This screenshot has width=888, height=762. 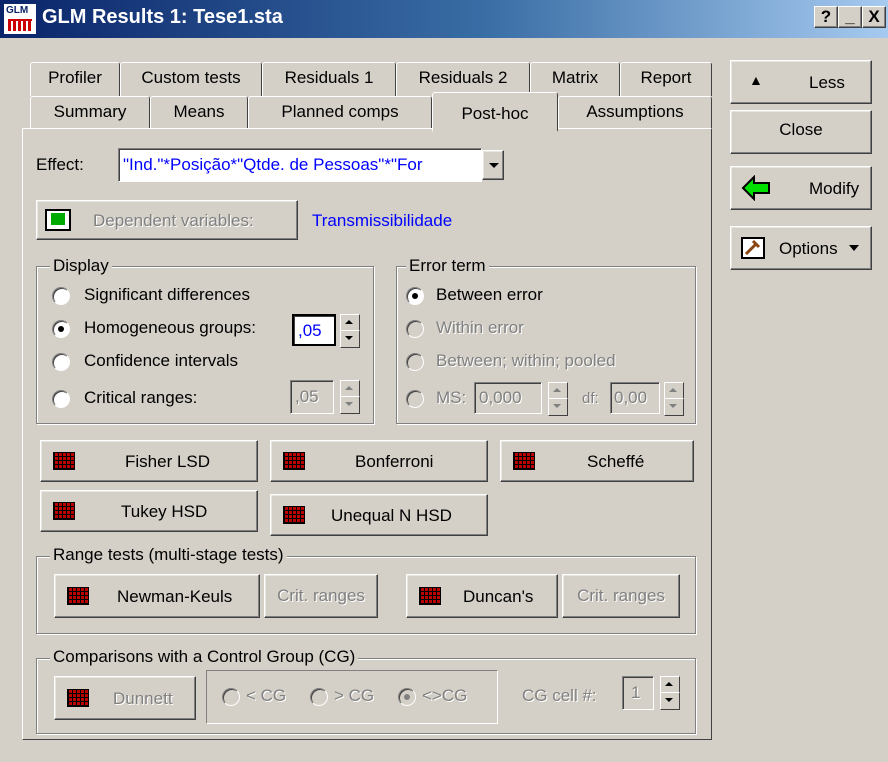 What do you see at coordinates (391, 515) in the screenshot?
I see `unequal-n-hsd-label: Unequal N HSD` at bounding box center [391, 515].